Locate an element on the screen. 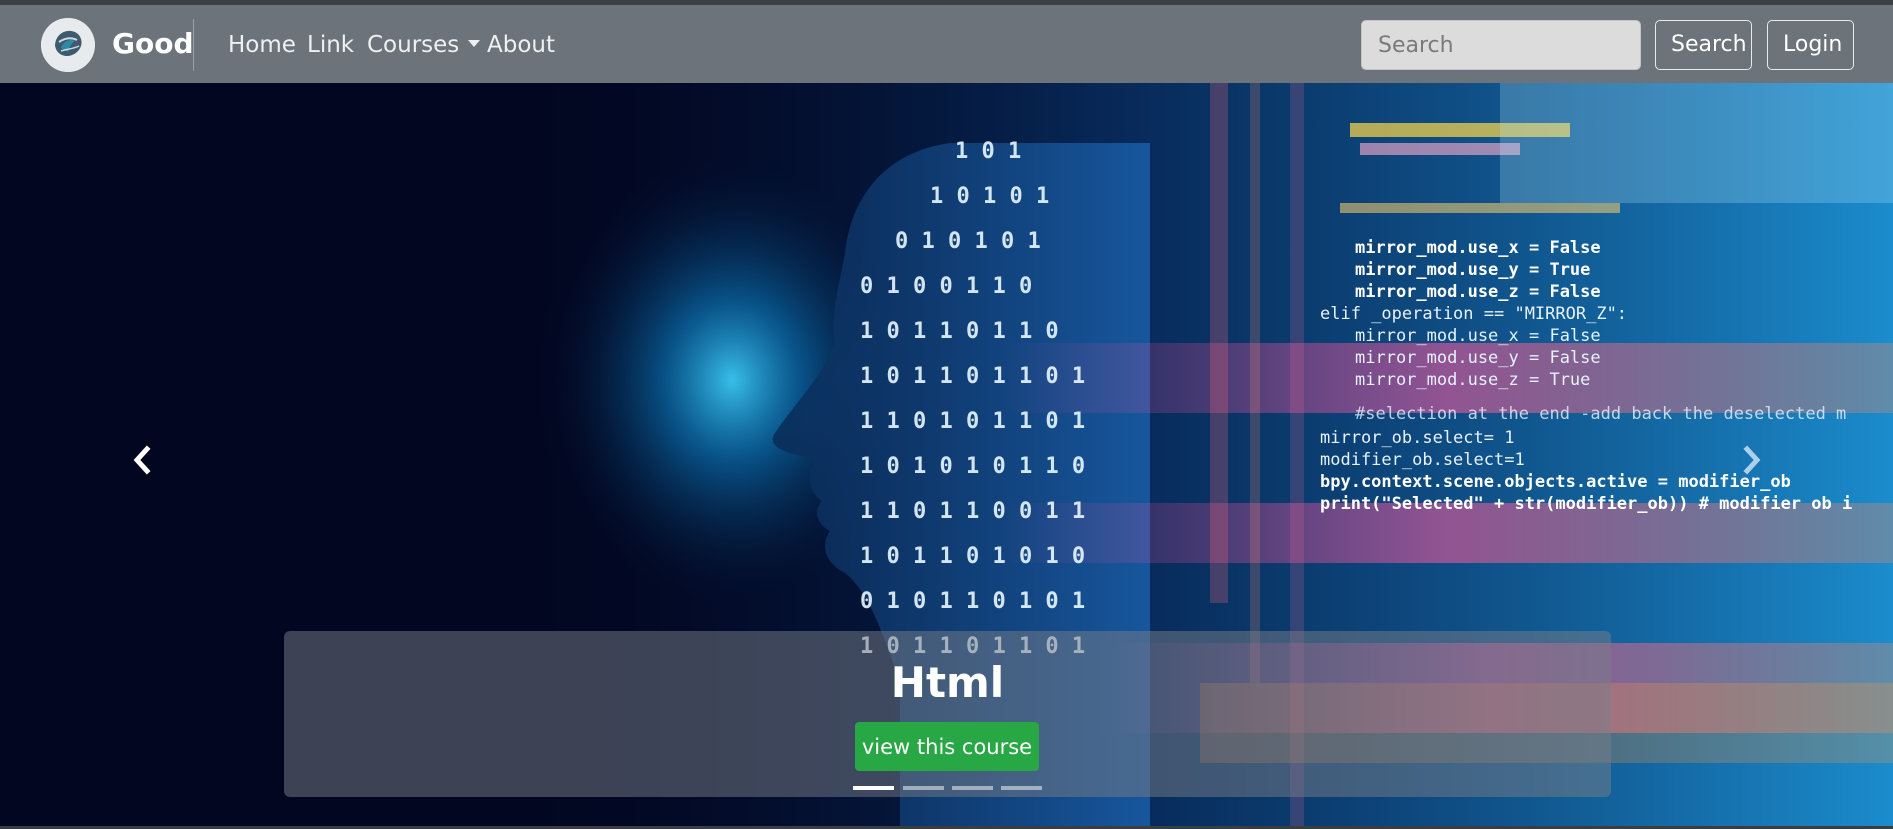 Image resolution: width=1893 pixels, height=829 pixels. view-course-button: view this course is located at coordinates (947, 746).